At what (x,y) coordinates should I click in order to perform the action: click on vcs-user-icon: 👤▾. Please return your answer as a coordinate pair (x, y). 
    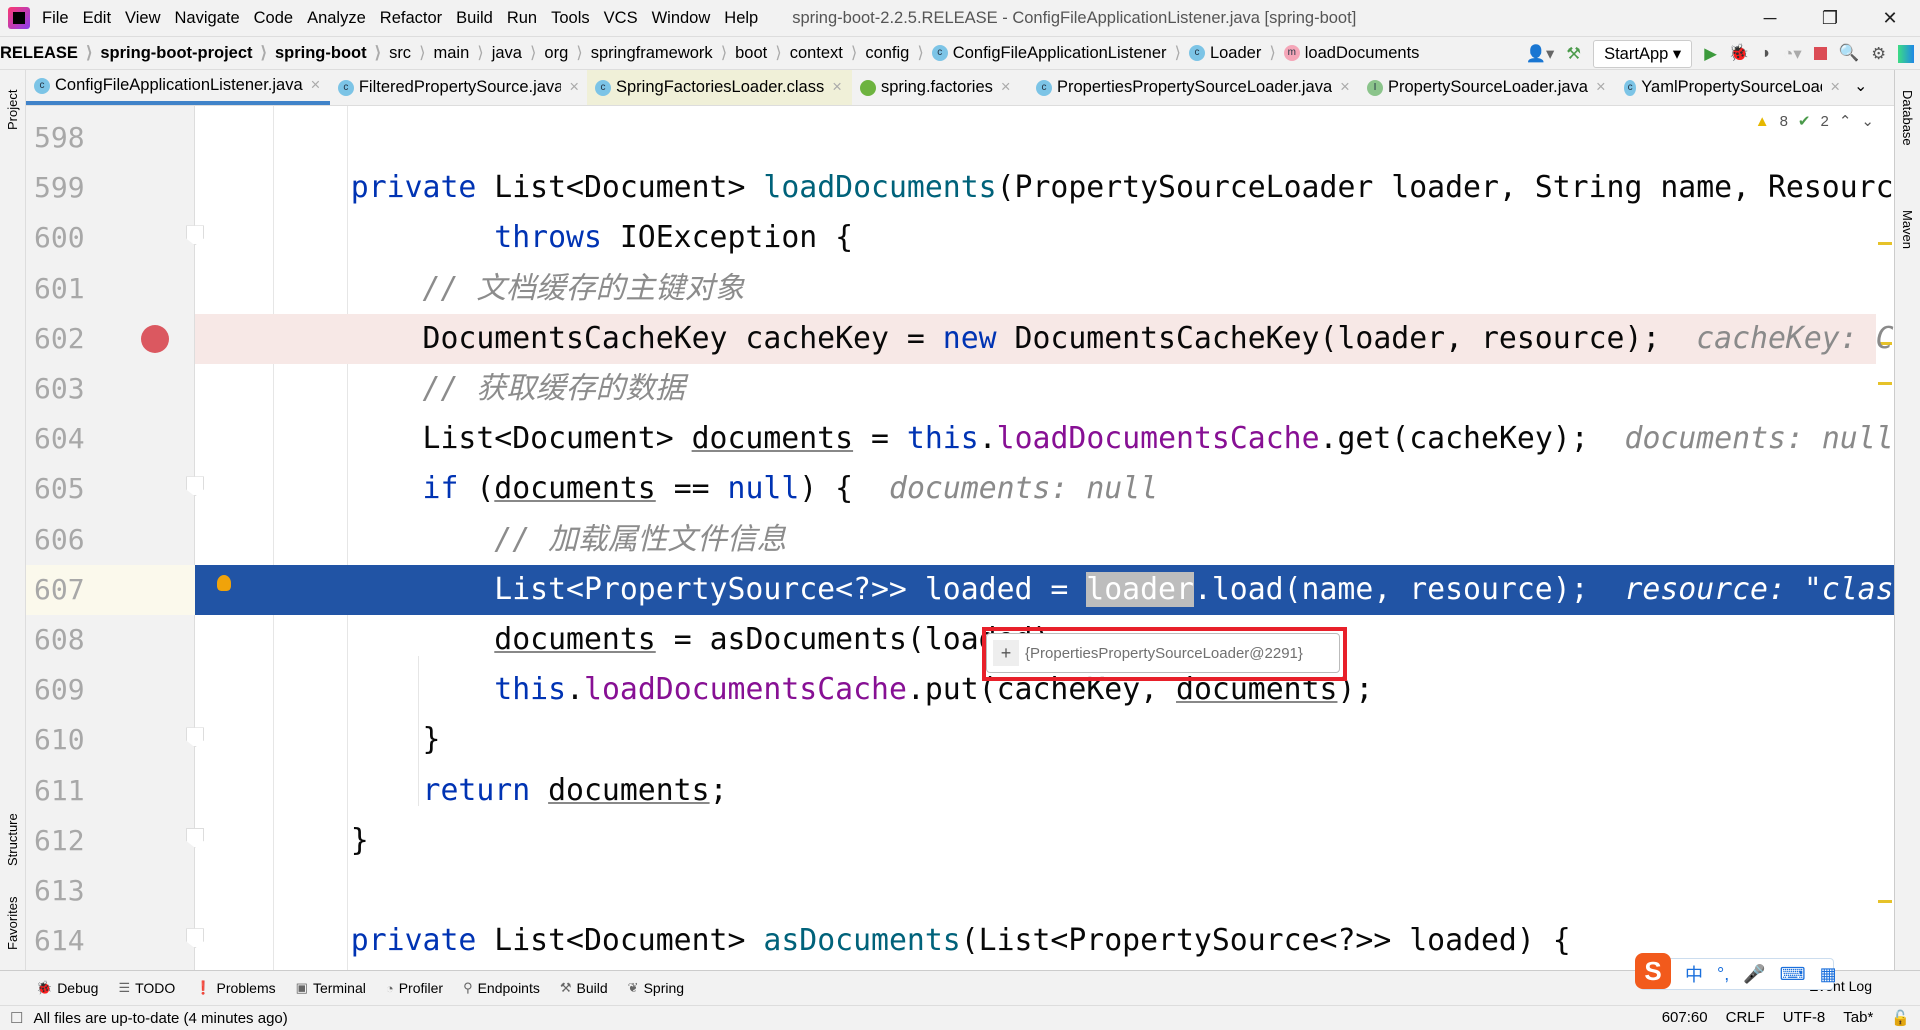
    Looking at the image, I should click on (1539, 54).